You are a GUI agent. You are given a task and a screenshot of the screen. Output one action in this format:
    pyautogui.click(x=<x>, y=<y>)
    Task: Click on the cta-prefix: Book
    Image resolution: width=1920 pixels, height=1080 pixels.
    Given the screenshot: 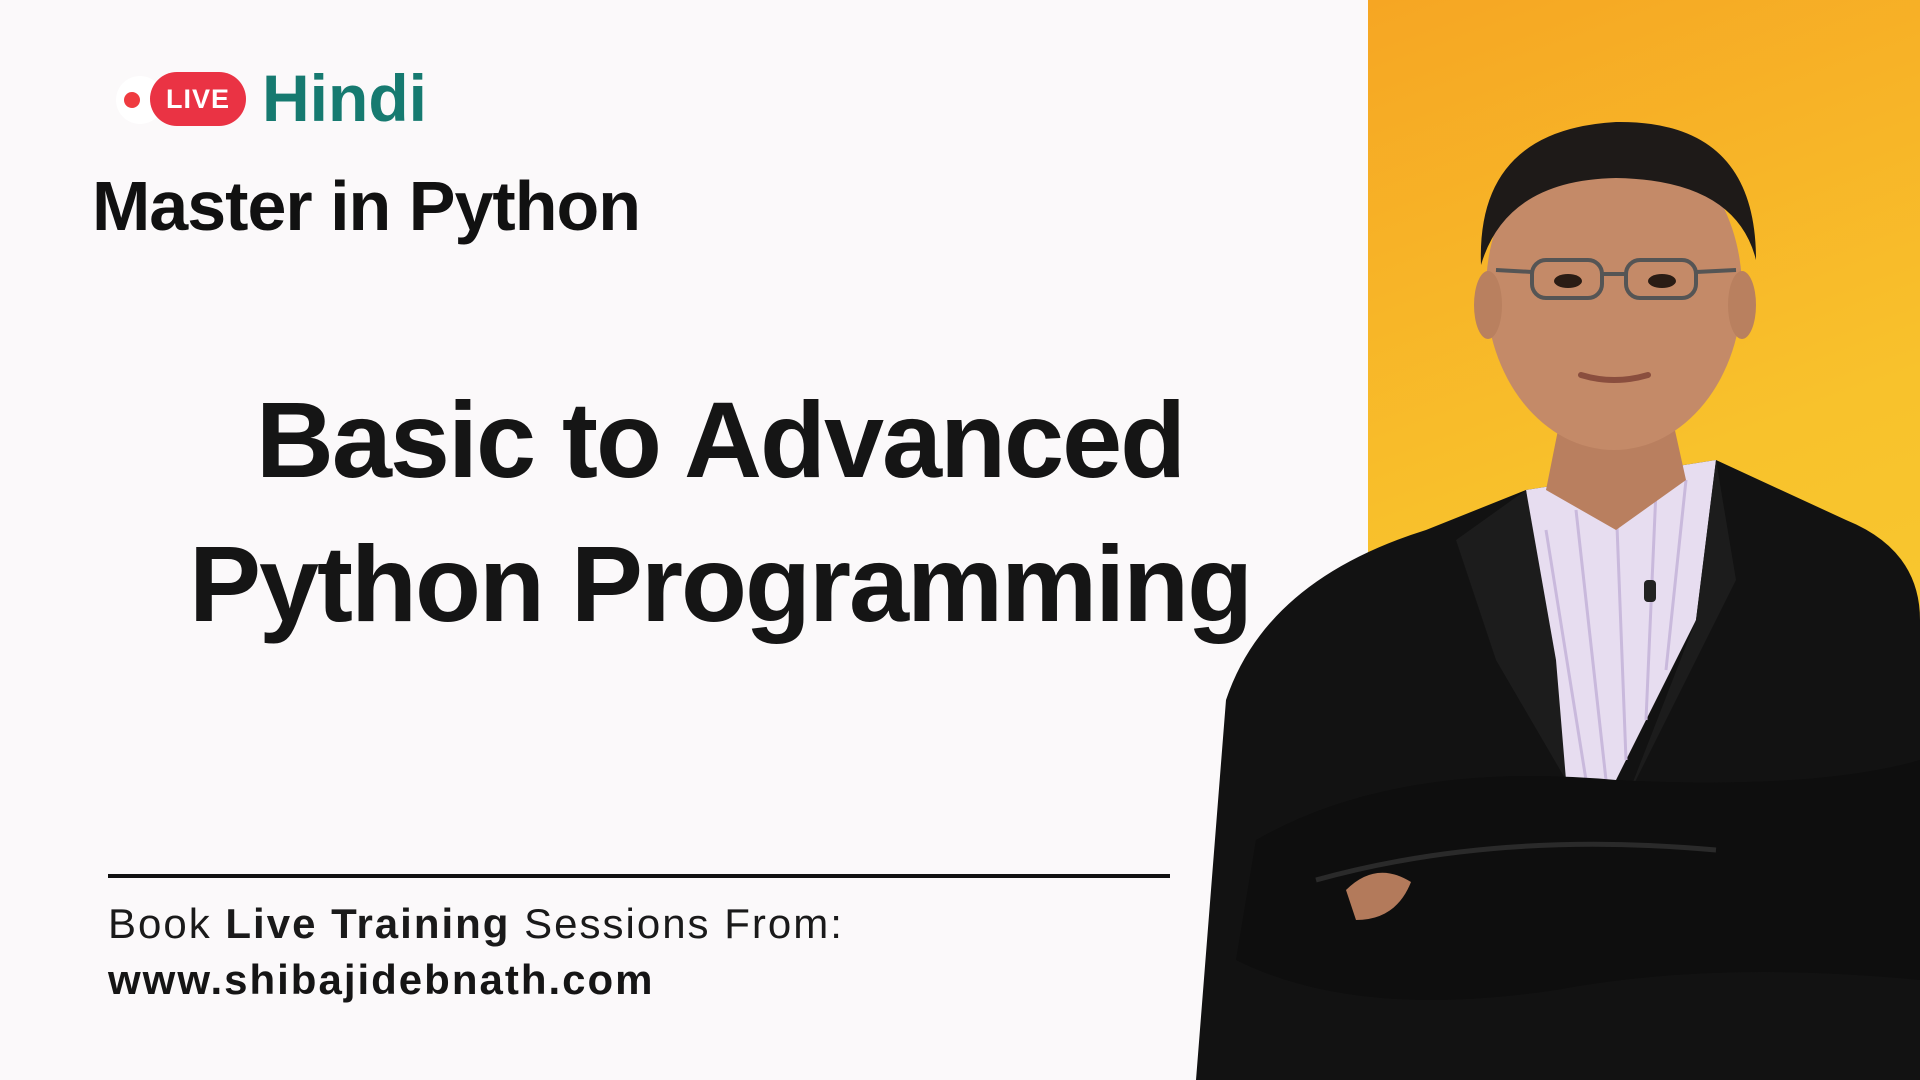 What is the action you would take?
    pyautogui.click(x=167, y=923)
    